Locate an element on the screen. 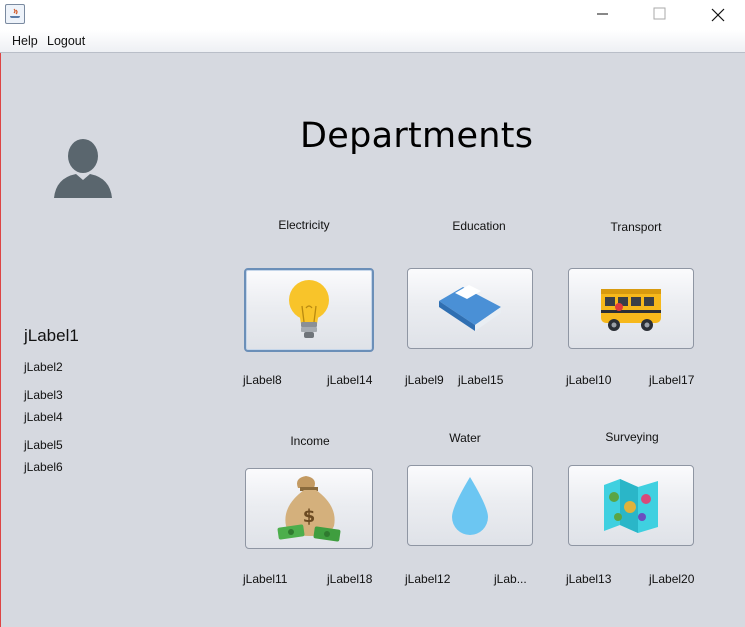  sidebar-label-3: jLabel3 is located at coordinates (43, 395).